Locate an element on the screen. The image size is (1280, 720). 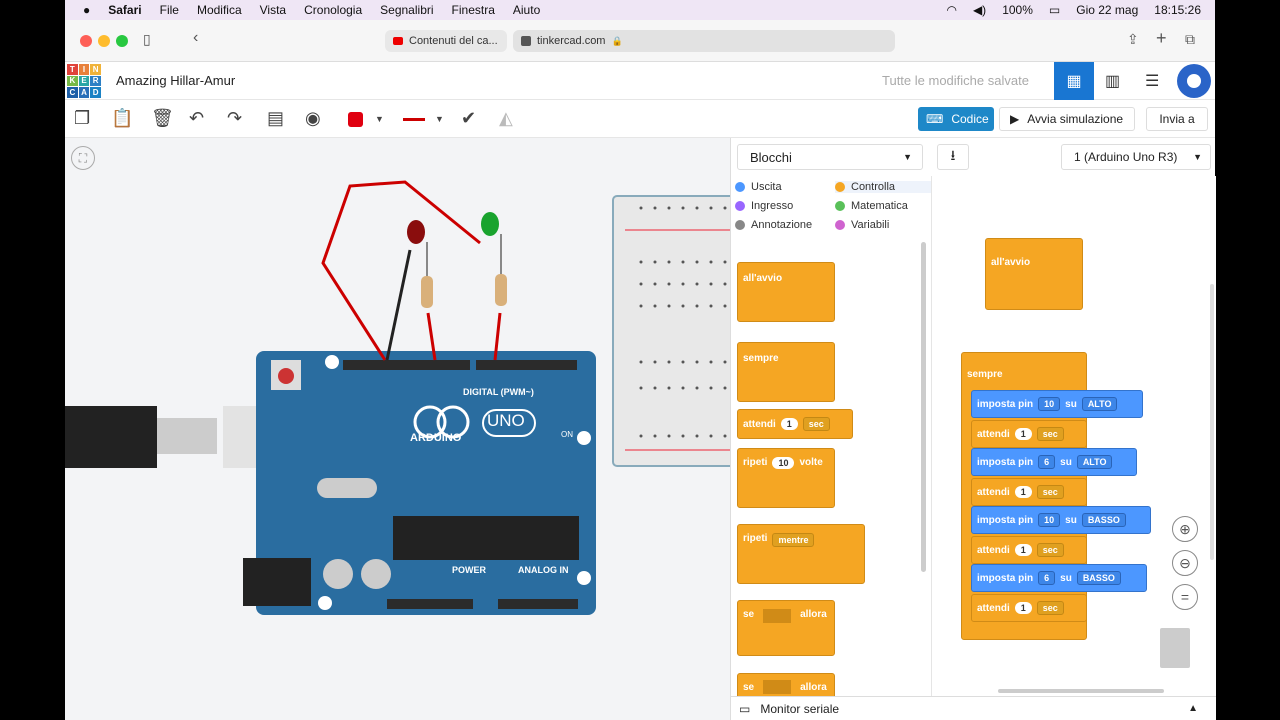
tabs-overview-icon: ⧉ is located at coordinates (1190, 39).